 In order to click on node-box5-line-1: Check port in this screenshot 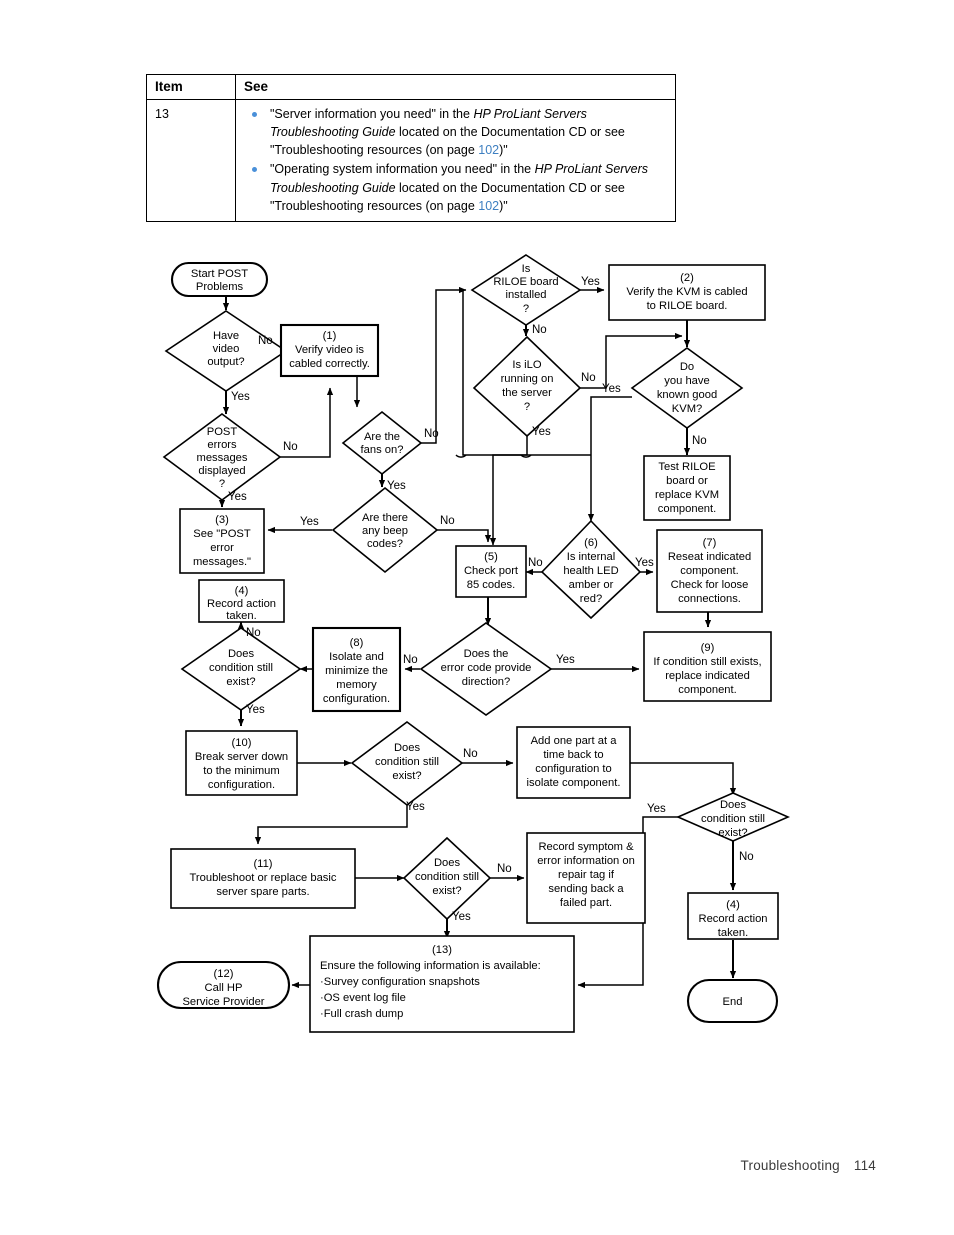, I will do `click(491, 571)`.